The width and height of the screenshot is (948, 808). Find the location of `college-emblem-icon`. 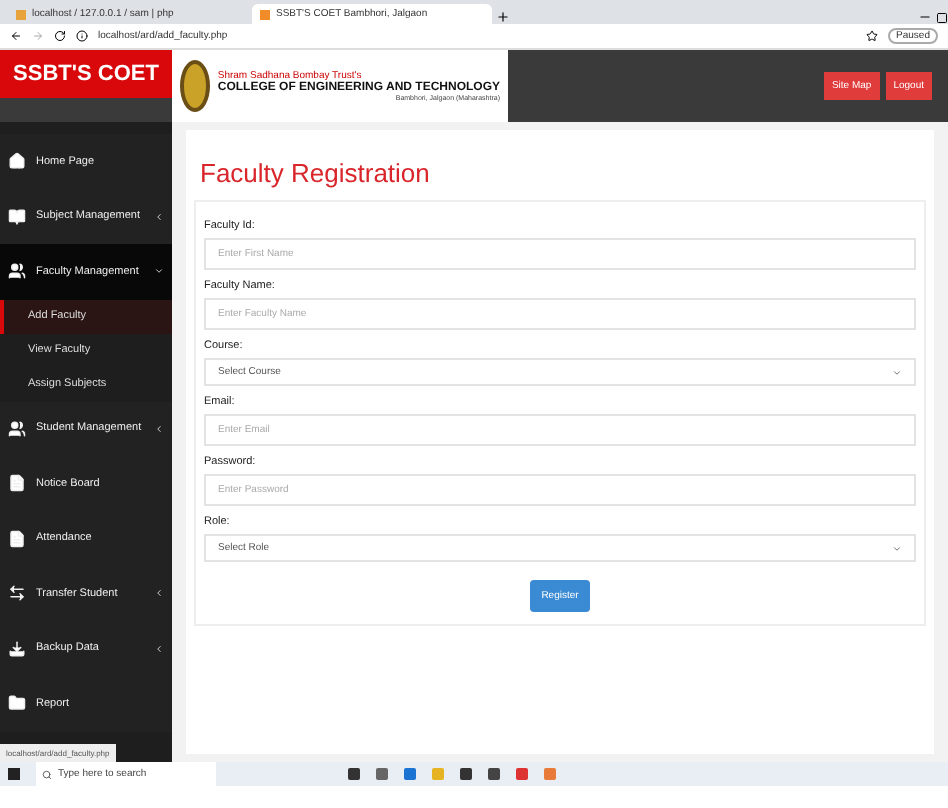

college-emblem-icon is located at coordinates (195, 86).